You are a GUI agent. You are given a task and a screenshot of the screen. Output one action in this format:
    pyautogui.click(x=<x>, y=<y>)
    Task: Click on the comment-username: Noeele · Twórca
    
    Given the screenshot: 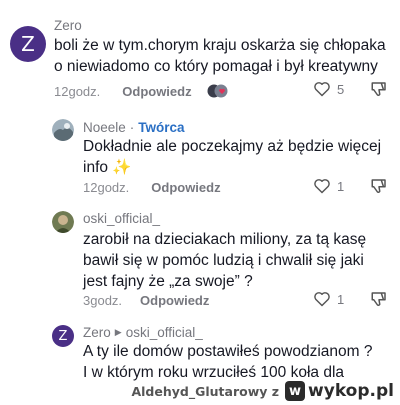 What is the action you would take?
    pyautogui.click(x=134, y=127)
    